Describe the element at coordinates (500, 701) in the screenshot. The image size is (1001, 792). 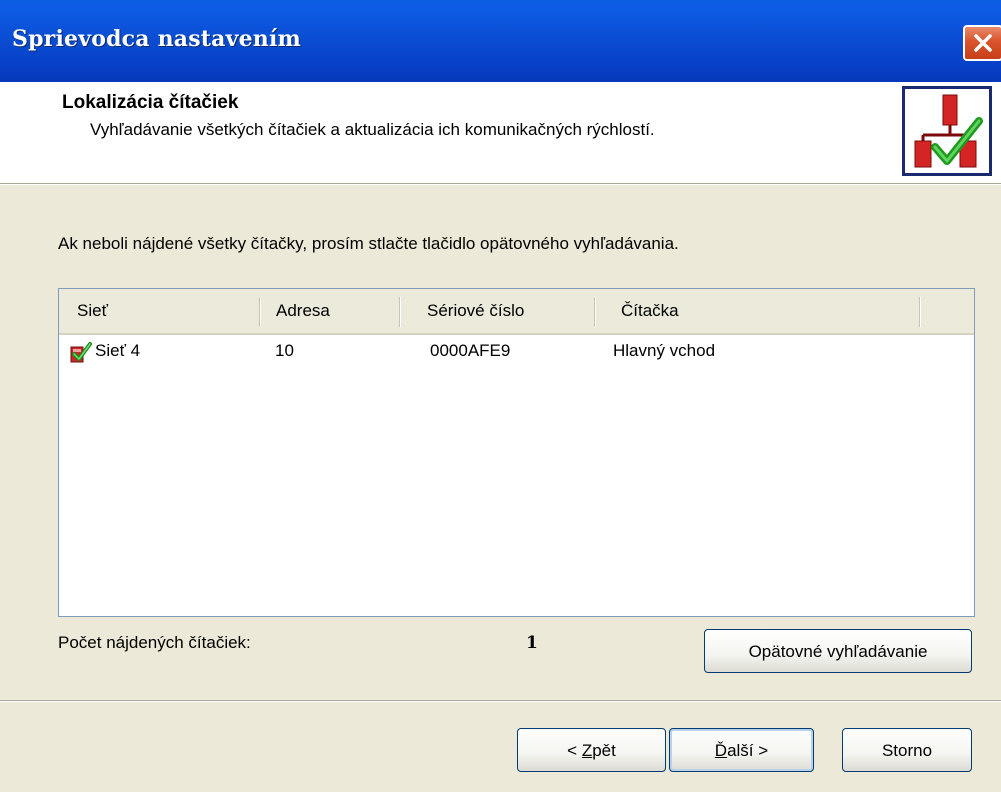
I see `footer-separator` at that location.